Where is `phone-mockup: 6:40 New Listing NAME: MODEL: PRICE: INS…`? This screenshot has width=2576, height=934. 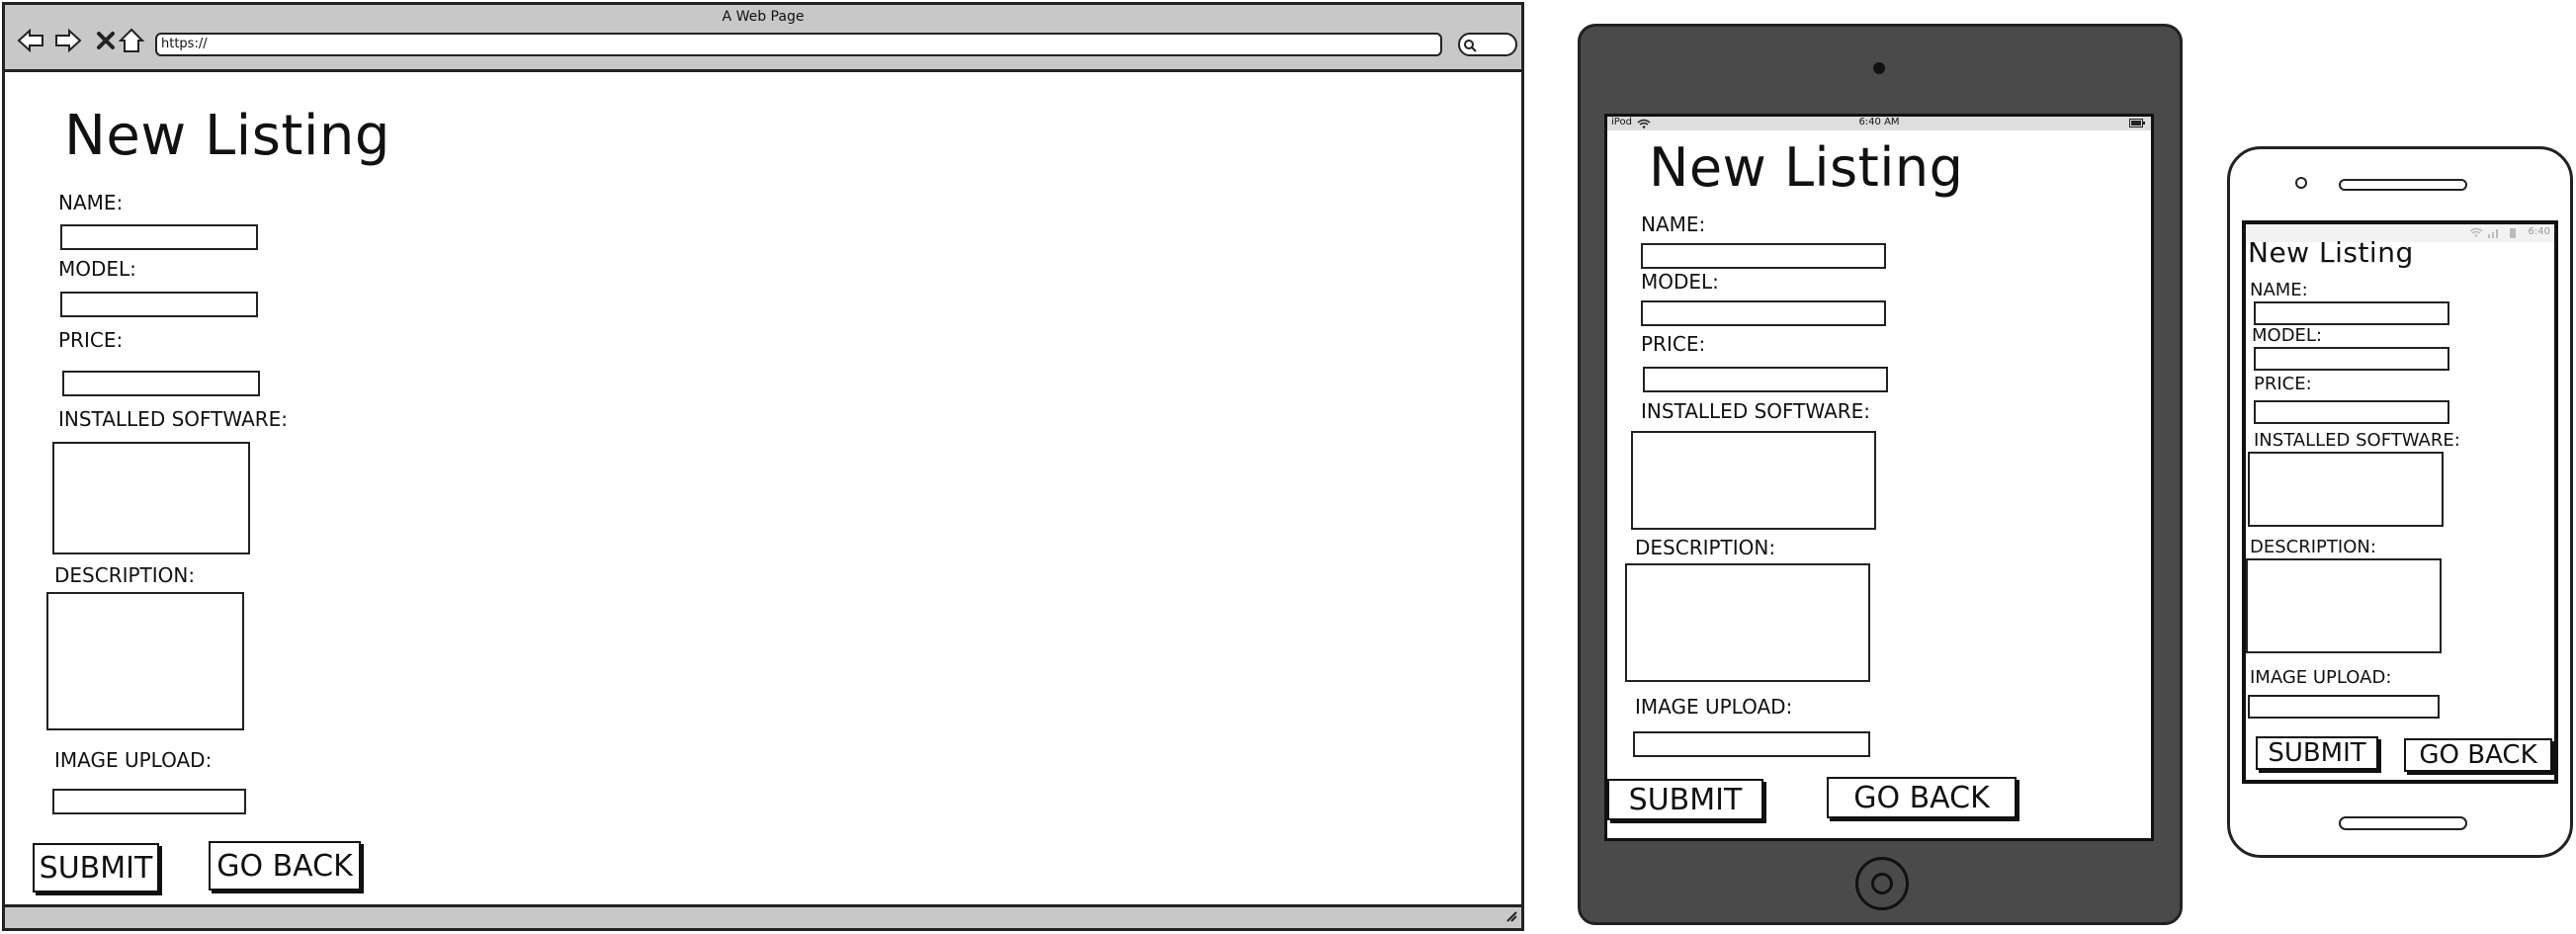
phone-mockup: 6:40 New Listing NAME: MODEL: PRICE: INS… is located at coordinates (2400, 502).